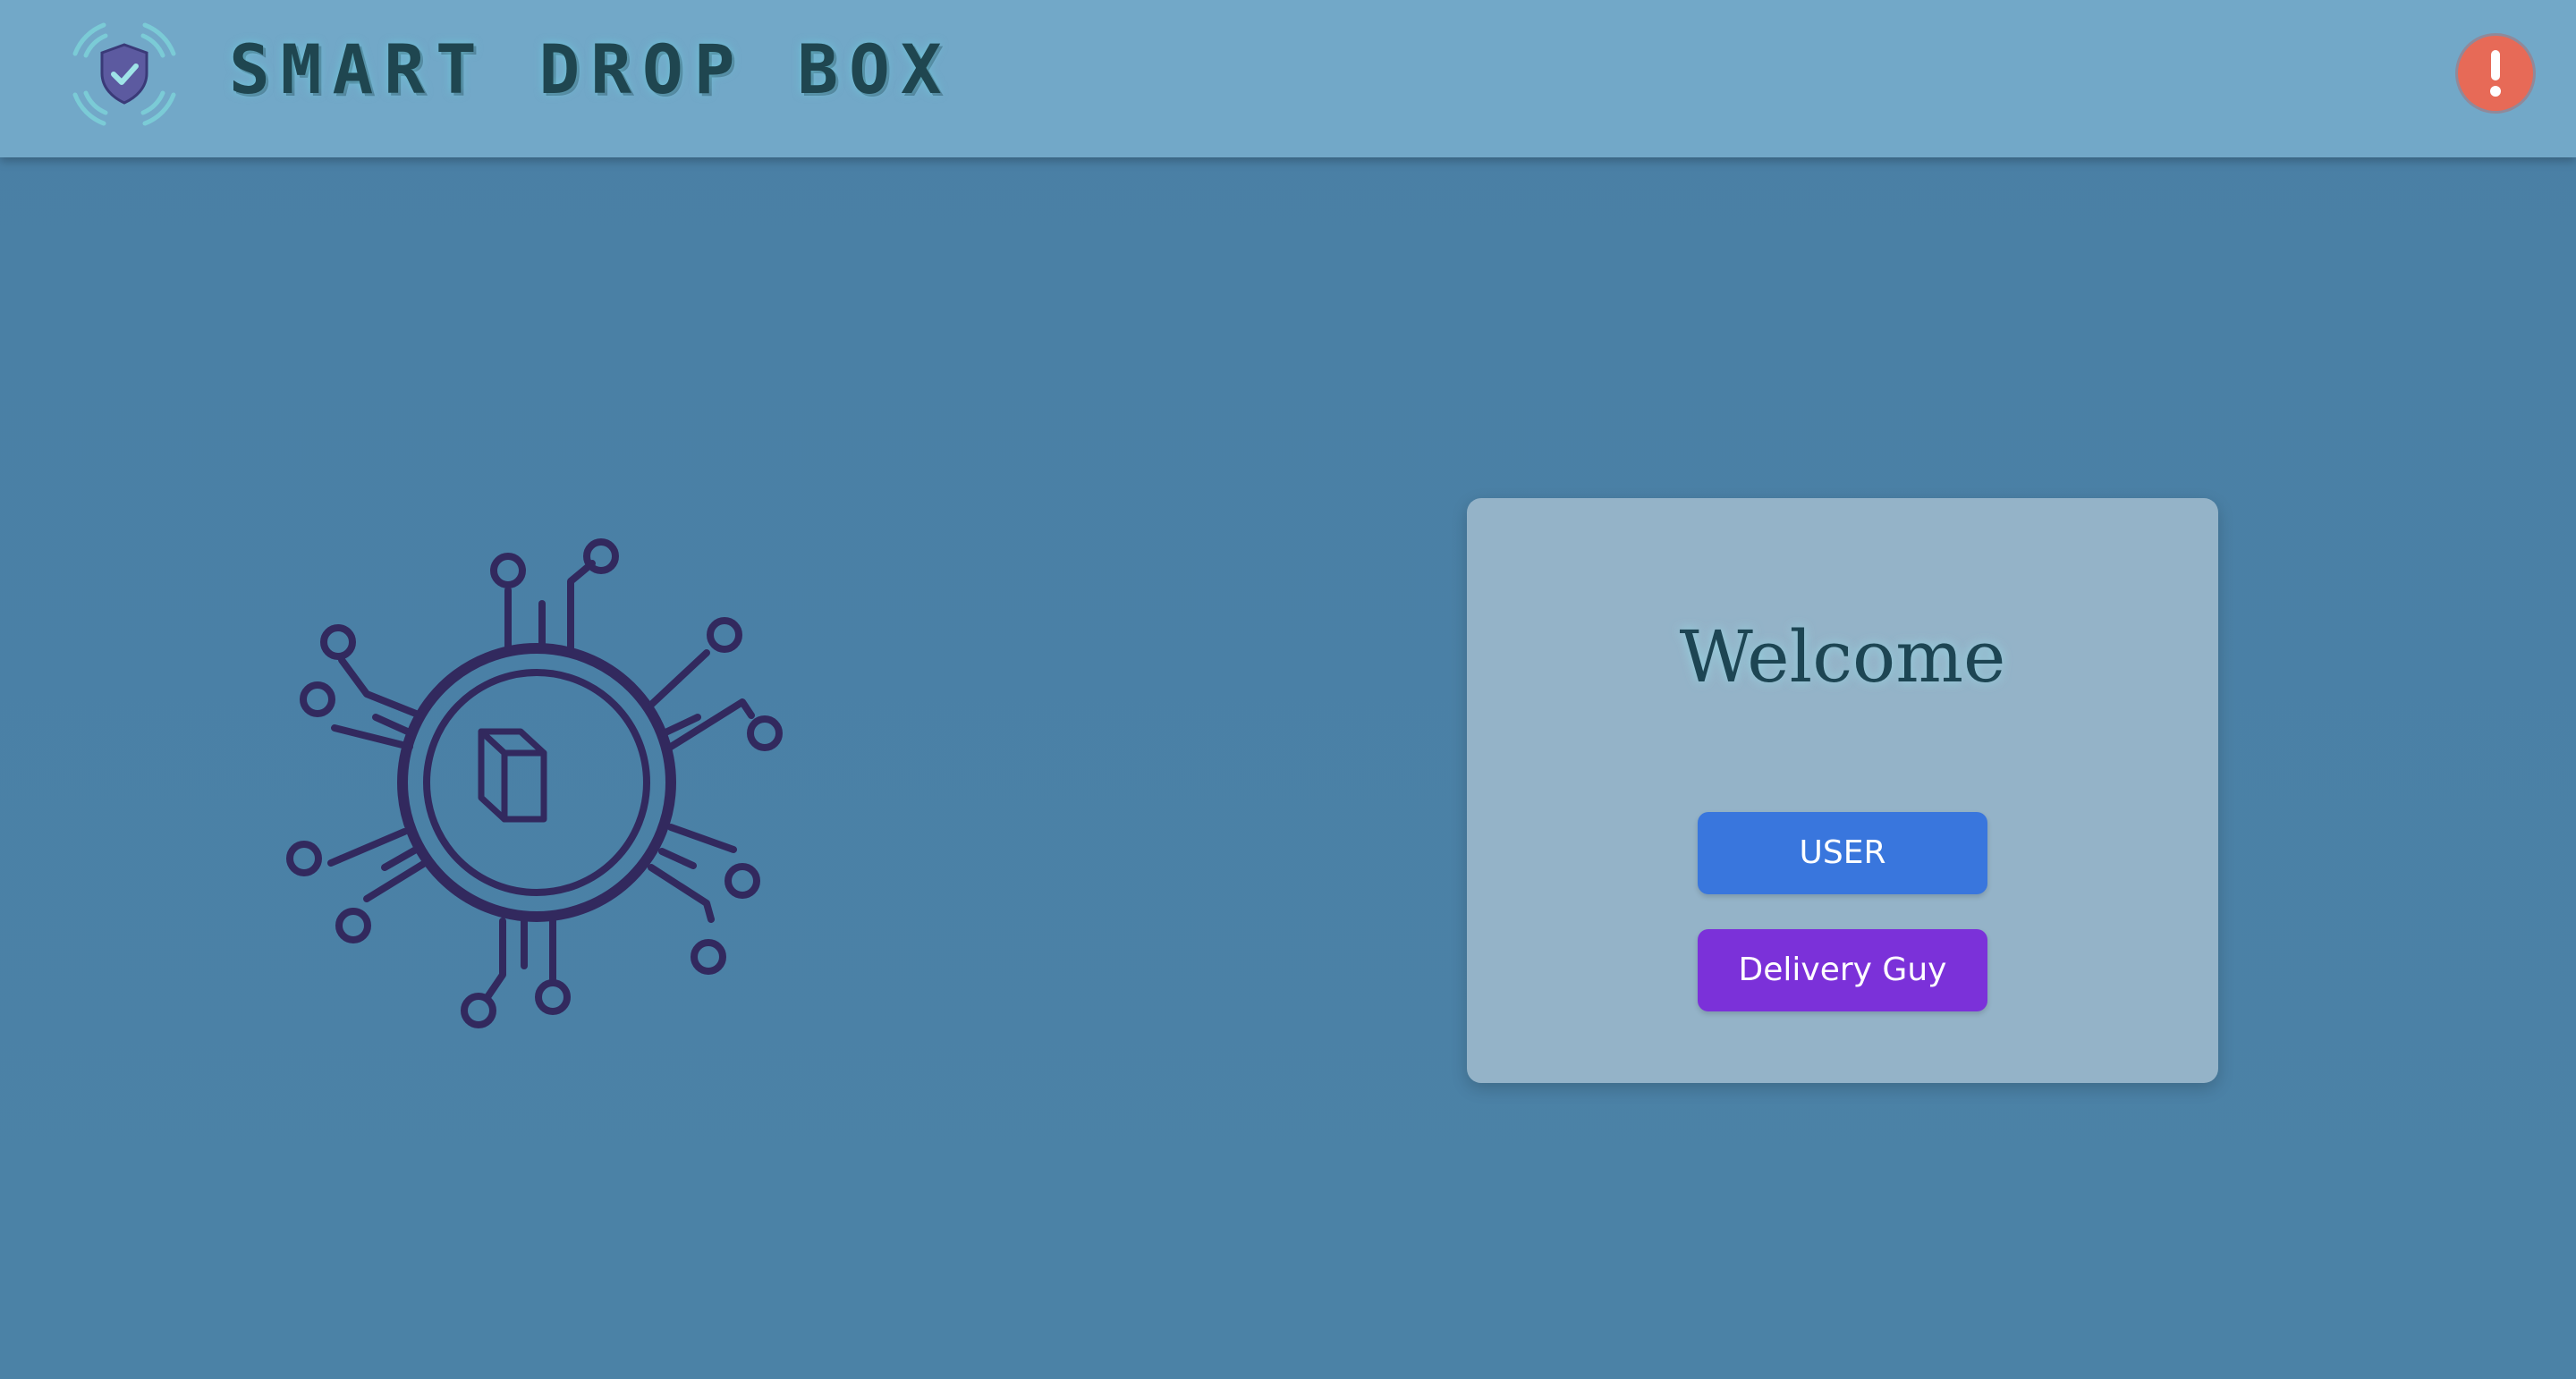 The image size is (2576, 1379). I want to click on alert-button, so click(2495, 73).